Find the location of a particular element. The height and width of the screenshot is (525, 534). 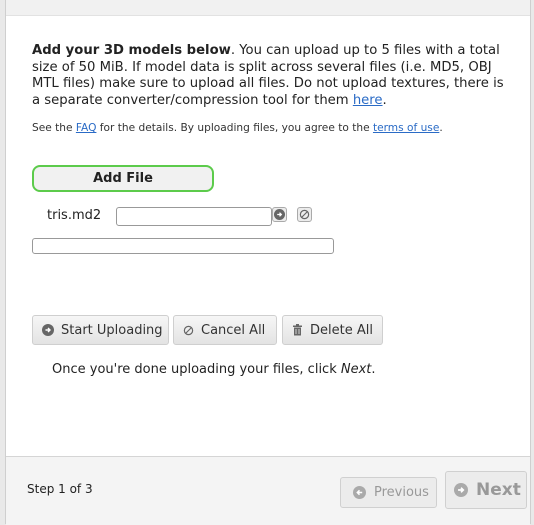

start-uploading-button: Start Uploading is located at coordinates (100, 330).